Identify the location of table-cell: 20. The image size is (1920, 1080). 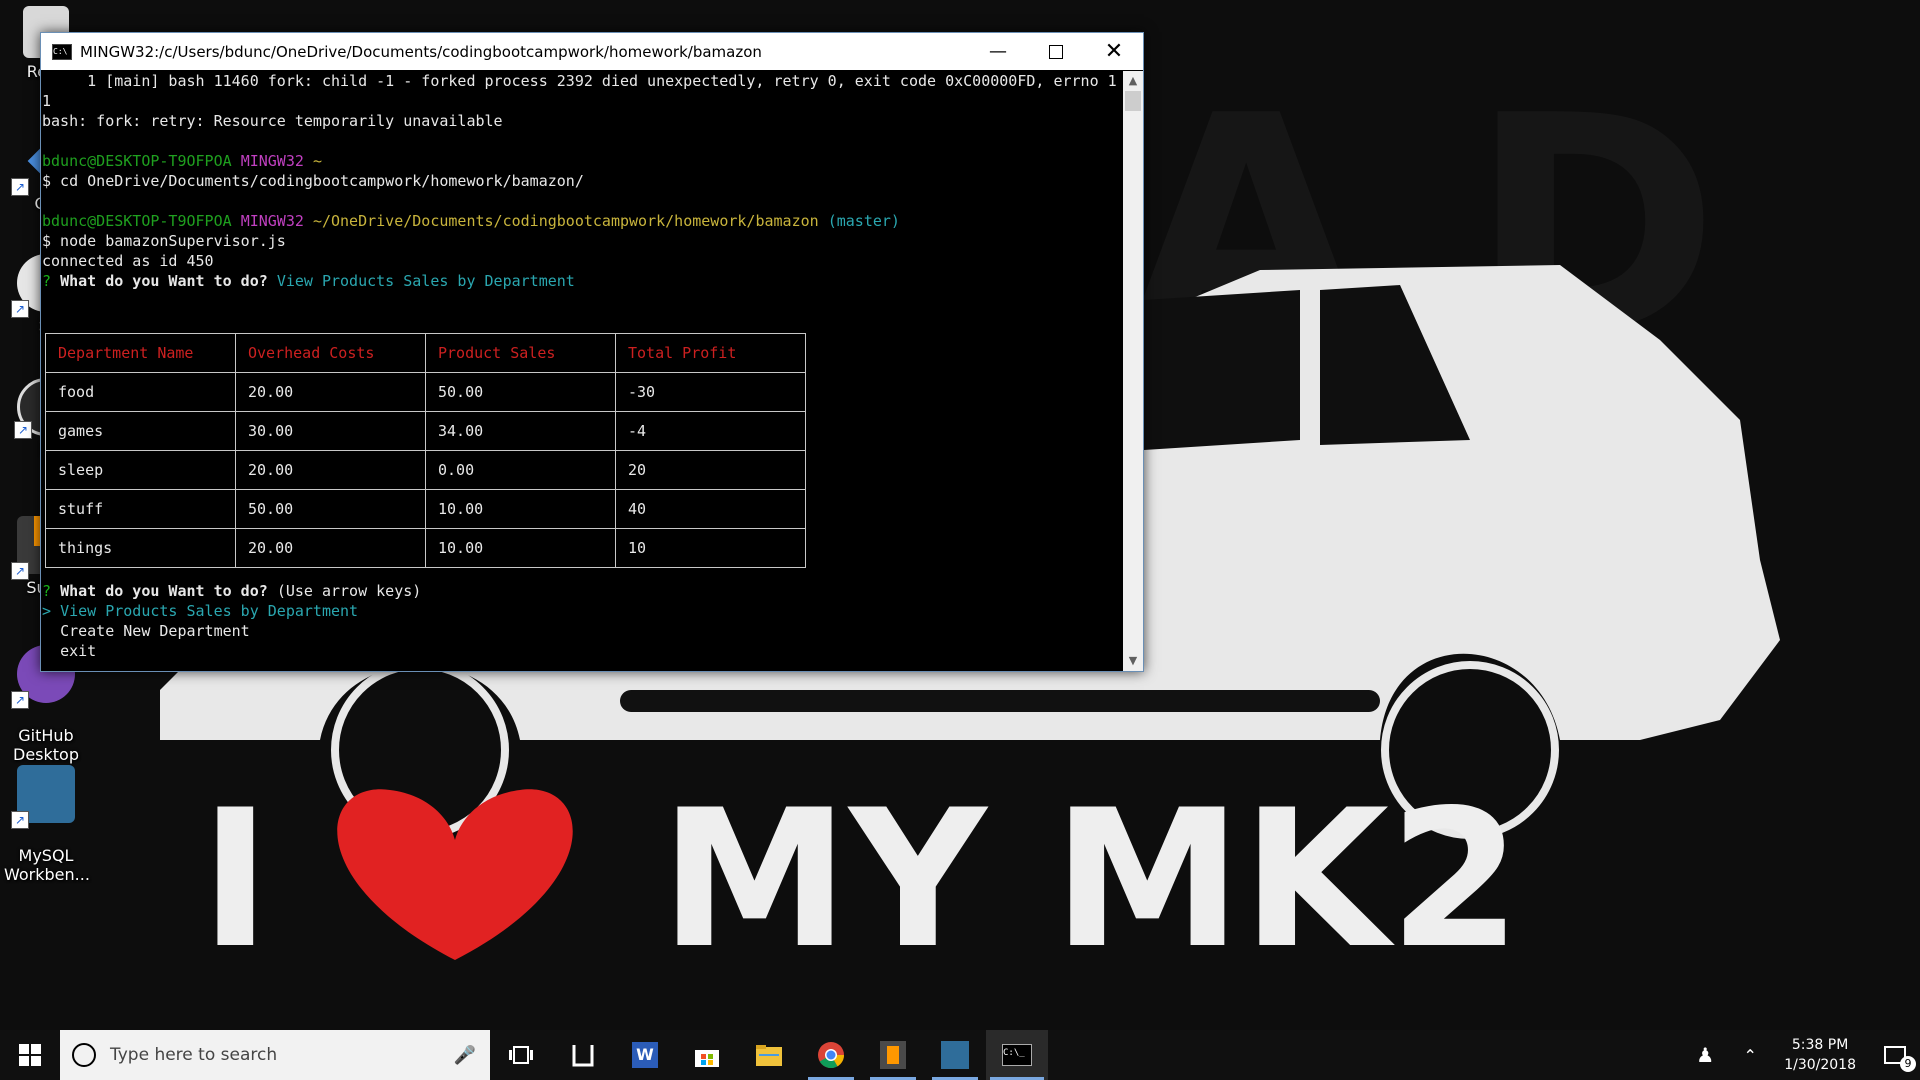
(710, 470).